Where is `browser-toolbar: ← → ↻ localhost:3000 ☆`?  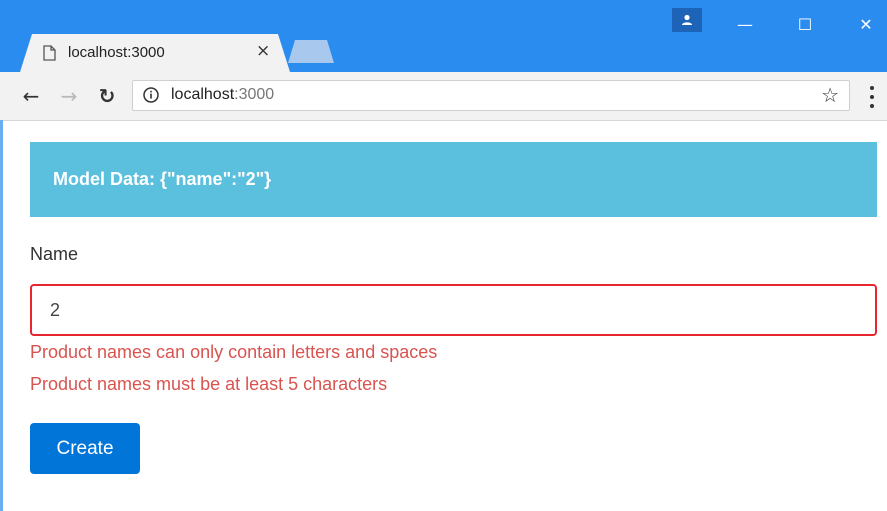
browser-toolbar: ← → ↻ localhost:3000 ☆ is located at coordinates (443, 96).